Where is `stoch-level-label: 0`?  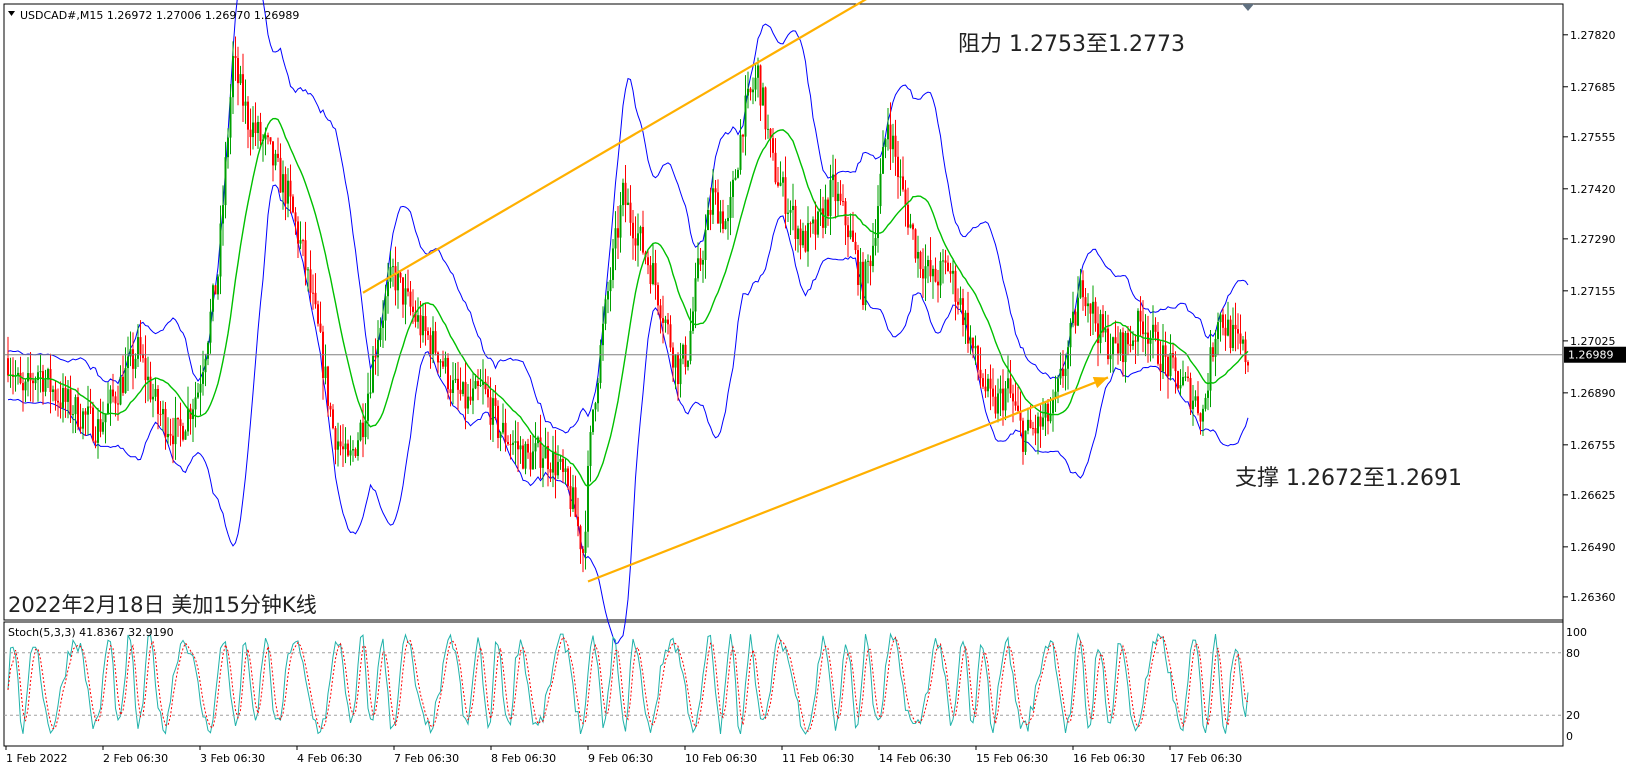
stoch-level-label: 0 is located at coordinates (1569, 736).